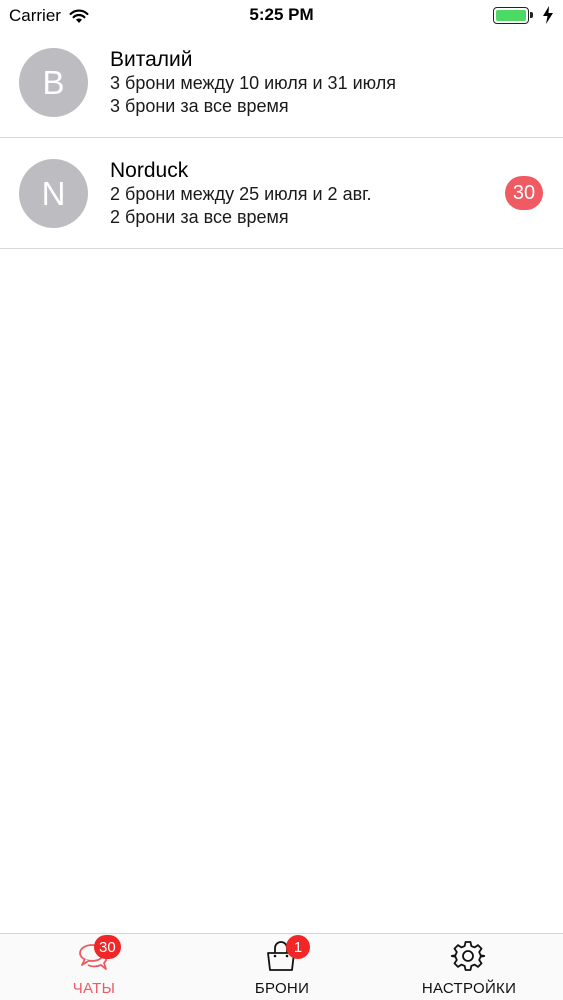 The height and width of the screenshot is (1000, 563). What do you see at coordinates (94, 988) in the screenshot?
I see `tab-chats-label: ЧАТЫ` at bounding box center [94, 988].